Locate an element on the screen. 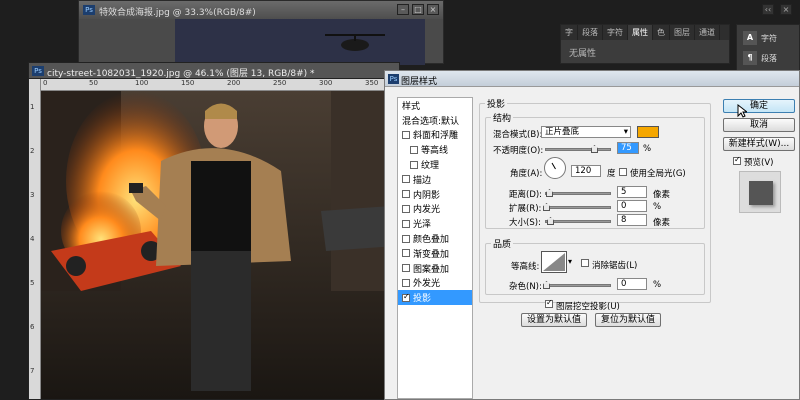 This screenshot has height=400, width=800. structure-title: 结构 is located at coordinates (502, 117).